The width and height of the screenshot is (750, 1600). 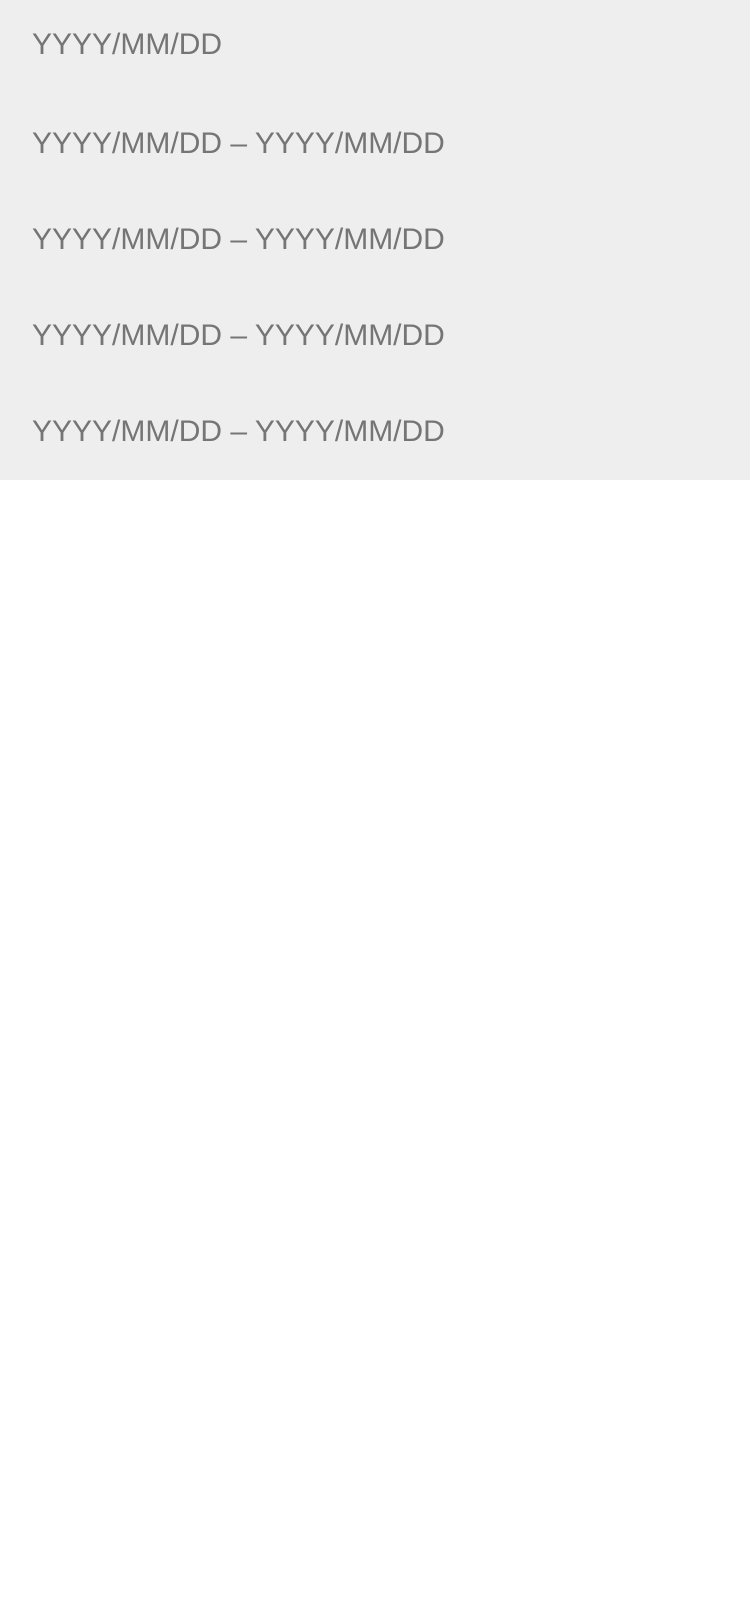 What do you see at coordinates (375, 48) in the screenshot?
I see `date-format-item-single: YYYY/MM/DD` at bounding box center [375, 48].